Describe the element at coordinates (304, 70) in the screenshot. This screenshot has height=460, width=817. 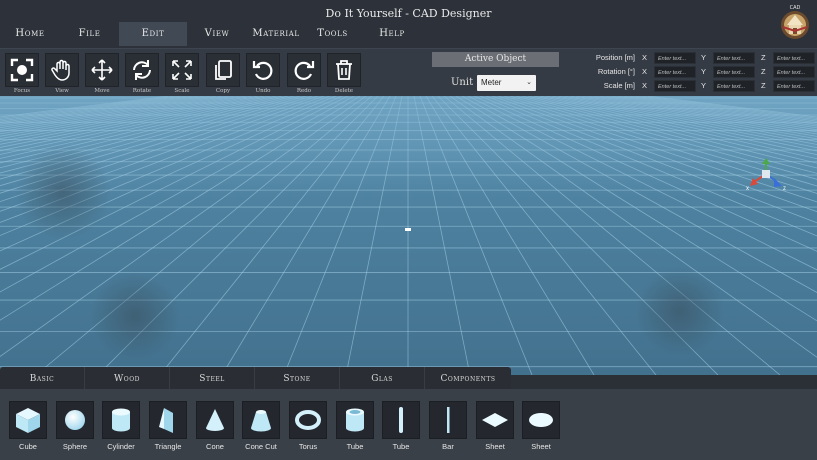
I see `redo-icon` at that location.